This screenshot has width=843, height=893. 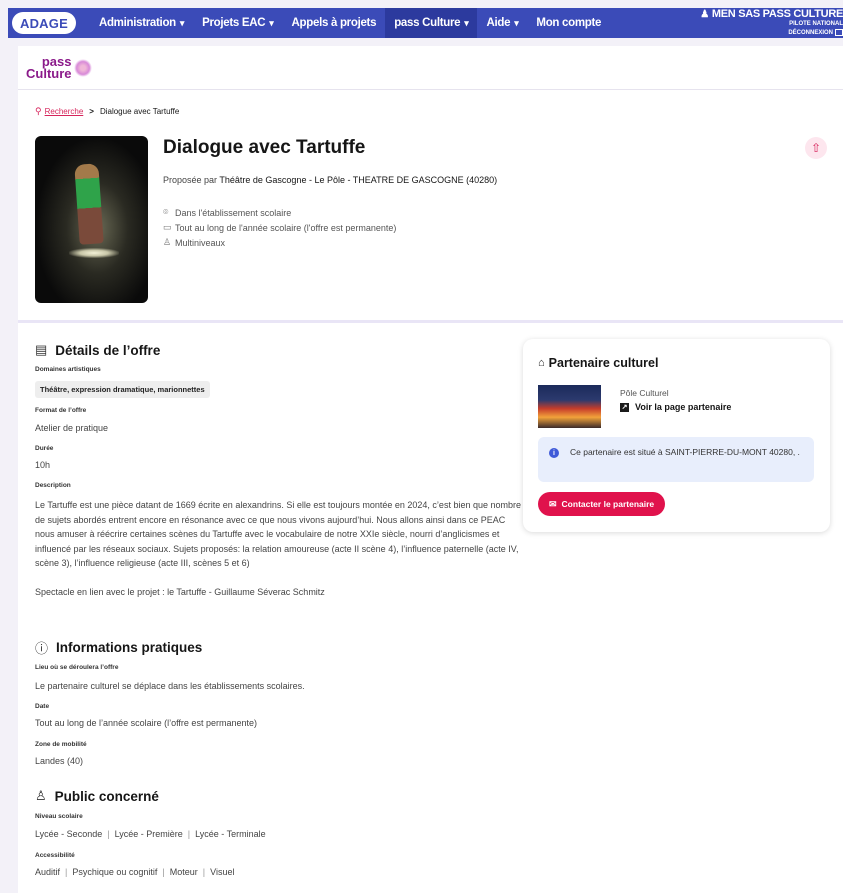 What do you see at coordinates (61, 410) in the screenshot?
I see `label-format: Format de l’offre` at bounding box center [61, 410].